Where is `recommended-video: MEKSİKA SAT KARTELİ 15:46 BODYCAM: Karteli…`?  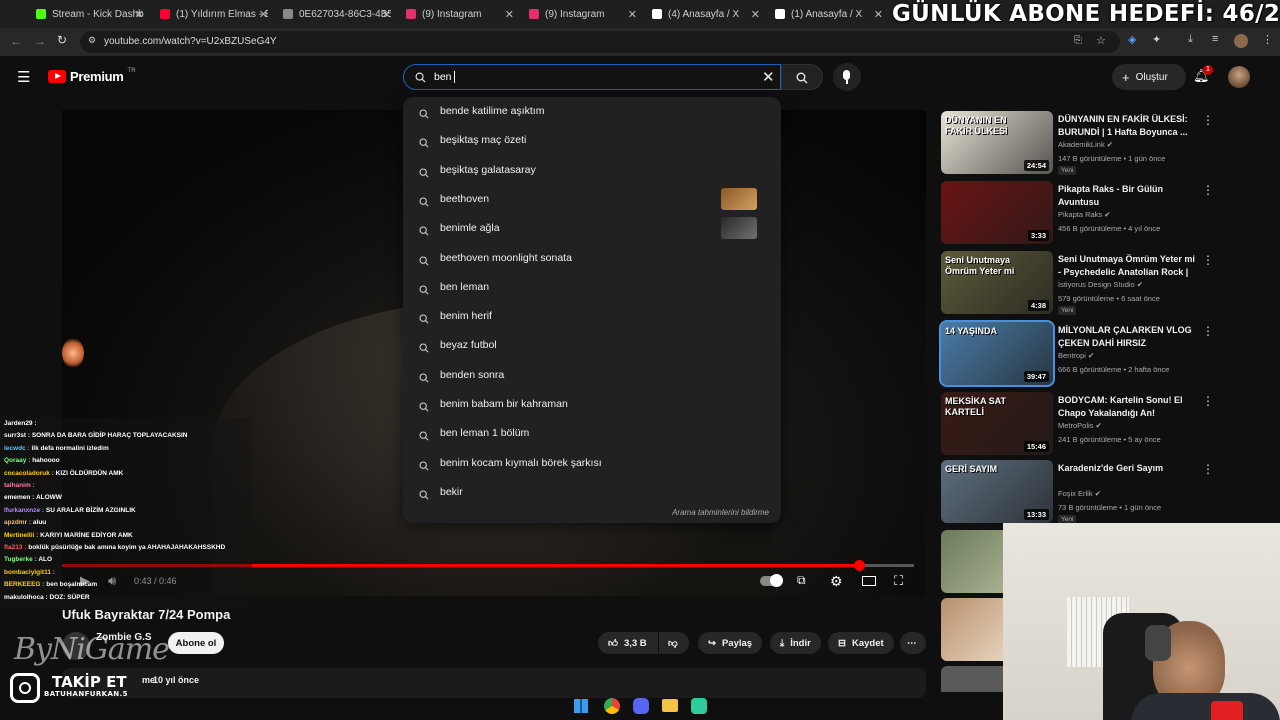 recommended-video: MEKSİKA SAT KARTELİ 15:46 BODYCAM: Karteli… is located at coordinates (1081, 424).